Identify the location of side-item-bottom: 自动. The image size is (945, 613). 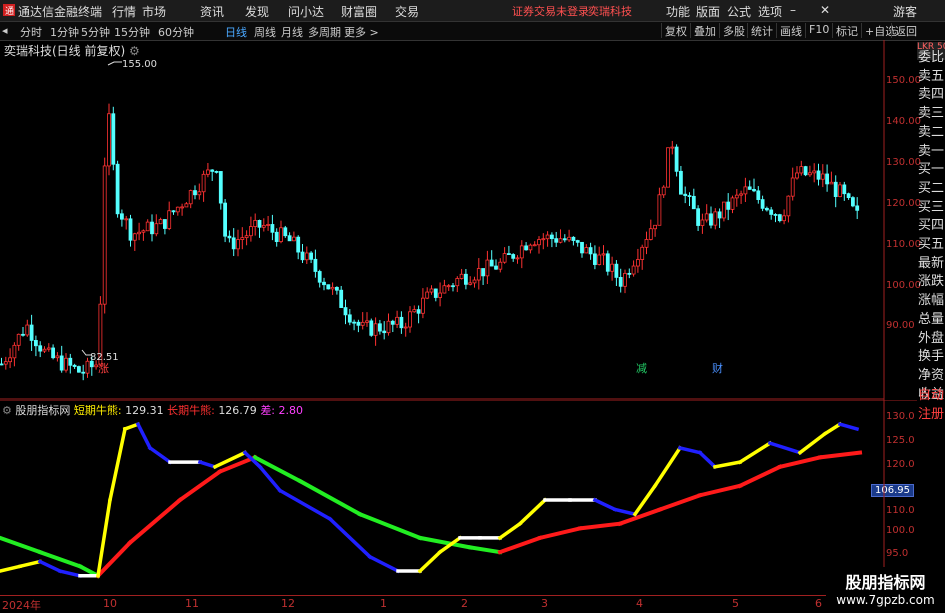
(931, 393).